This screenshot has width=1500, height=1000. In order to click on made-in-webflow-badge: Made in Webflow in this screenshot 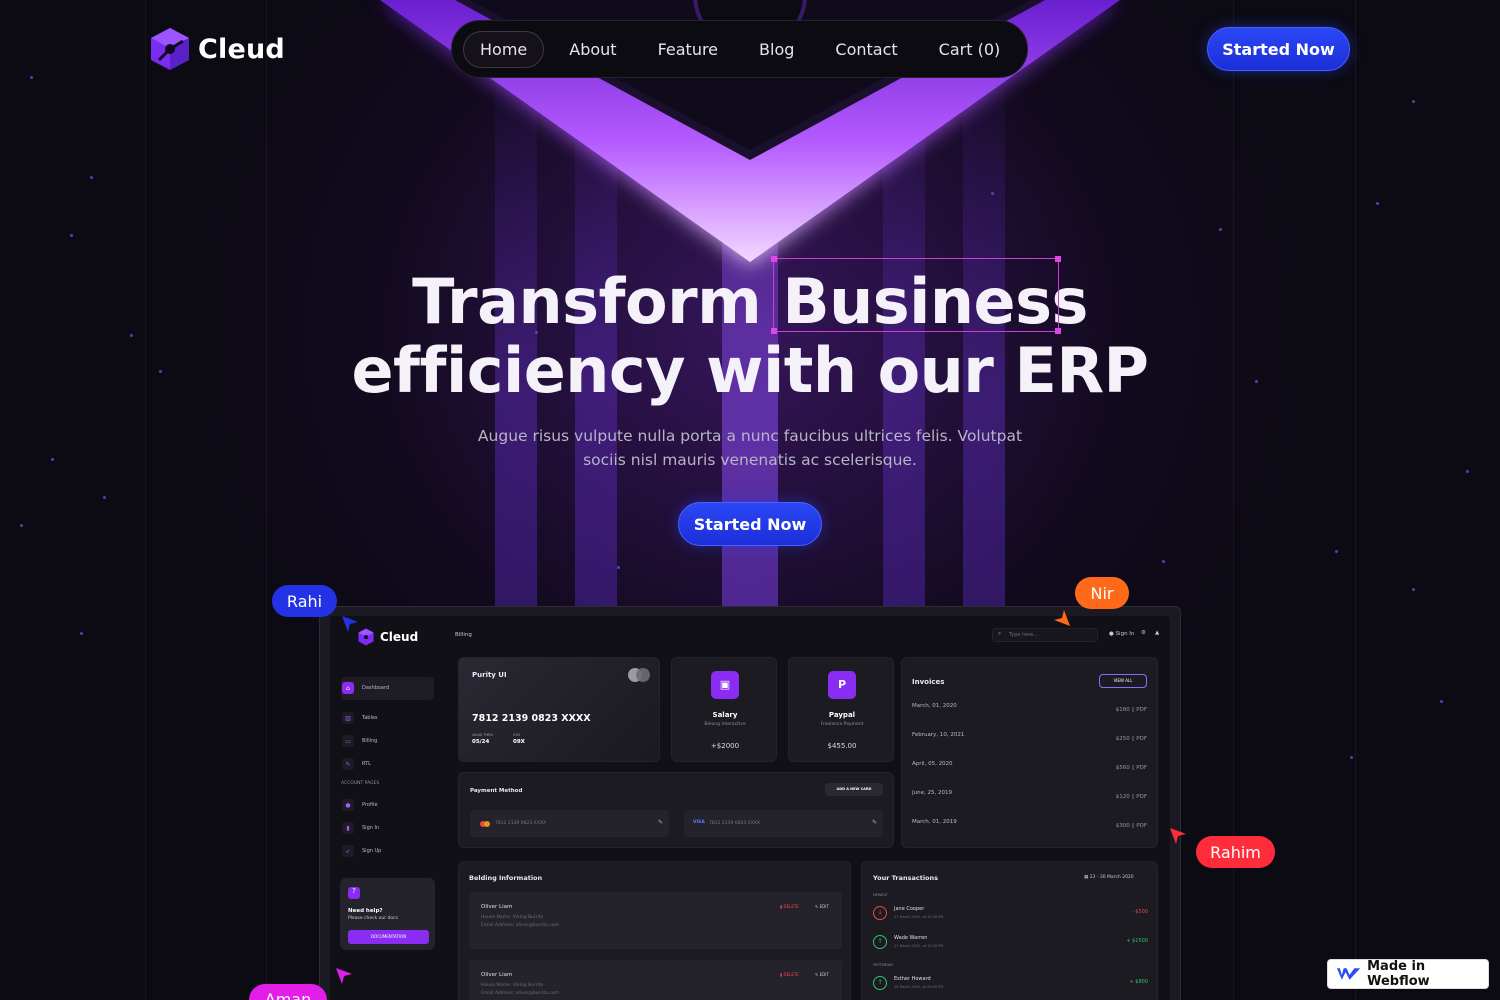, I will do `click(1408, 974)`.